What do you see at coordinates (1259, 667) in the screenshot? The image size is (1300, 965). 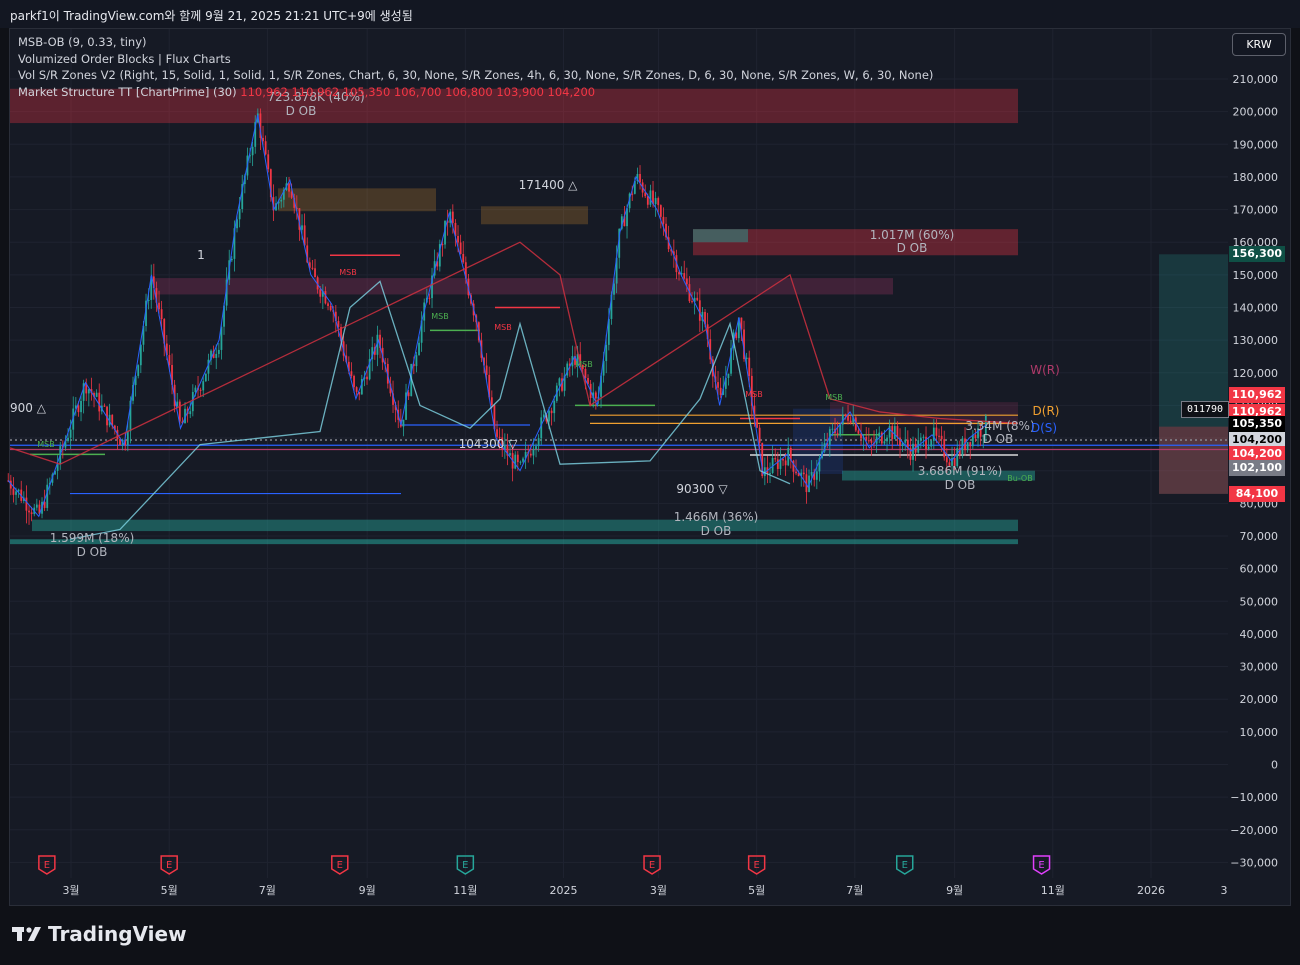 I see `y-tick-label: 30,000` at bounding box center [1259, 667].